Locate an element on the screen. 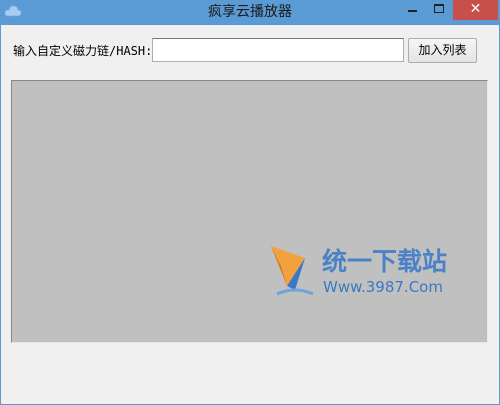 This screenshot has width=500, height=405. maximize-button is located at coordinates (439, 10).